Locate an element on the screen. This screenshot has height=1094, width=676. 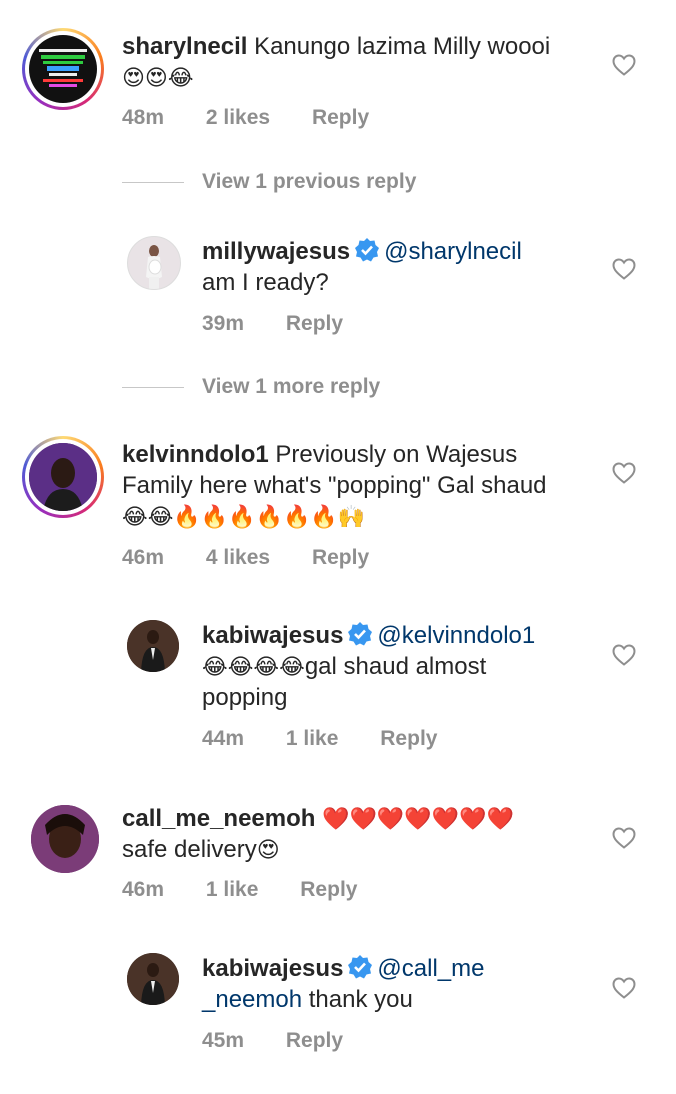
likes-count: 4 likes is located at coordinates (238, 557).